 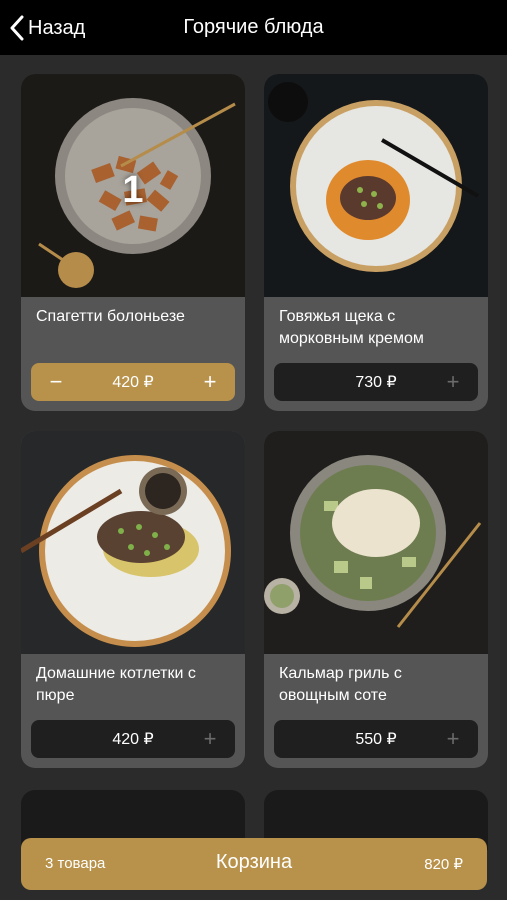 I want to click on add-to-cart-bar: 420 ₽ +, so click(x=133, y=739).